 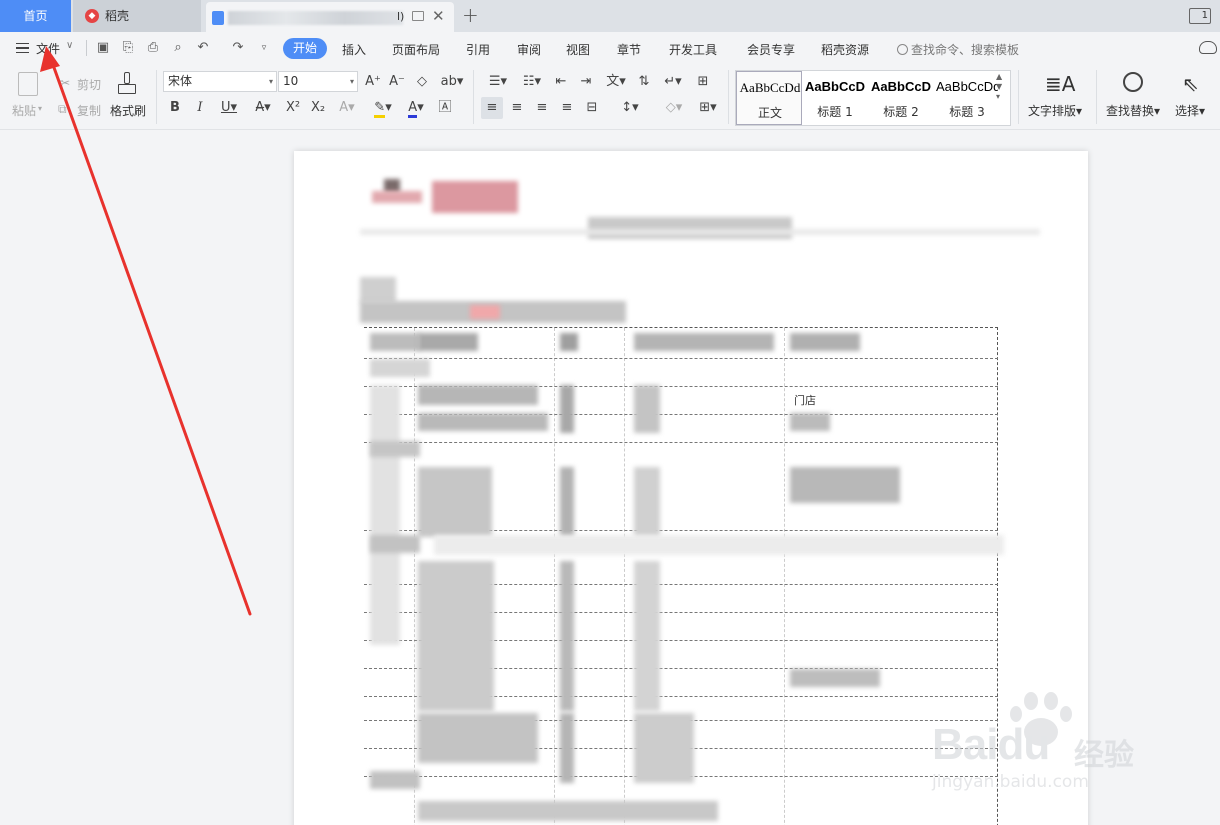 I want to click on line-spacing-icon: ↕▾, so click(x=630, y=108).